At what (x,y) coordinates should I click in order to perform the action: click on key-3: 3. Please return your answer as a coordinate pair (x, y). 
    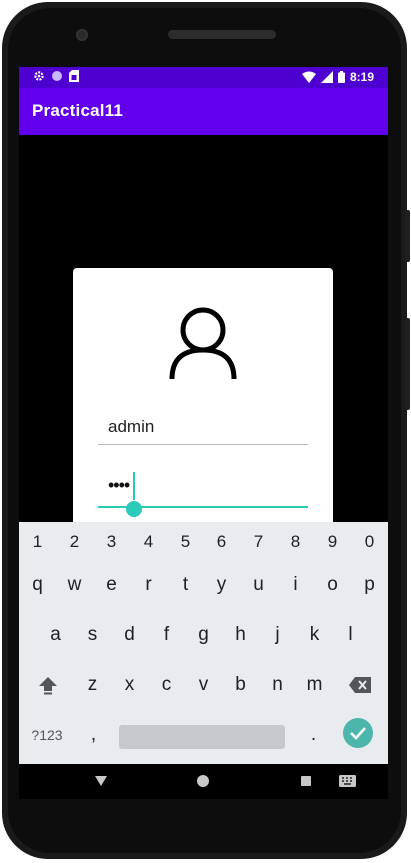
    Looking at the image, I should click on (111, 542).